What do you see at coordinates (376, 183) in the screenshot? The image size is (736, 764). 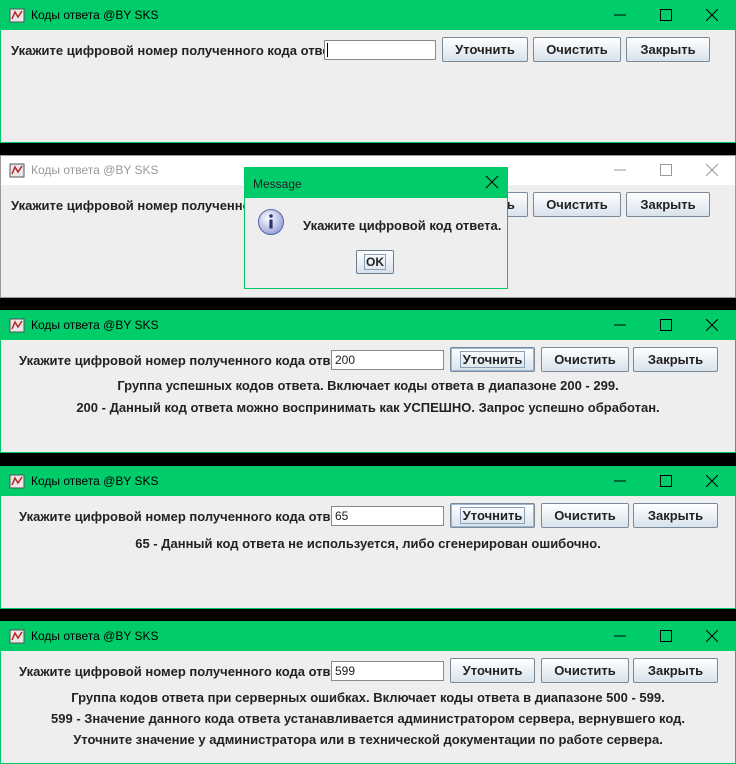 I see `dialog-title-bar: Message` at bounding box center [376, 183].